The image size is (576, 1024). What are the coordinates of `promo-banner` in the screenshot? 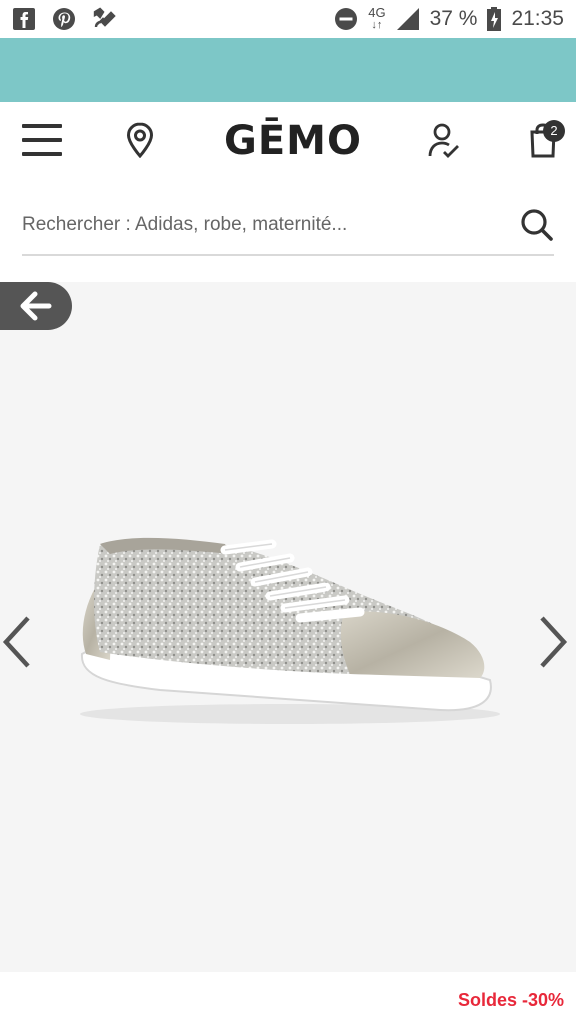 It's located at (288, 70).